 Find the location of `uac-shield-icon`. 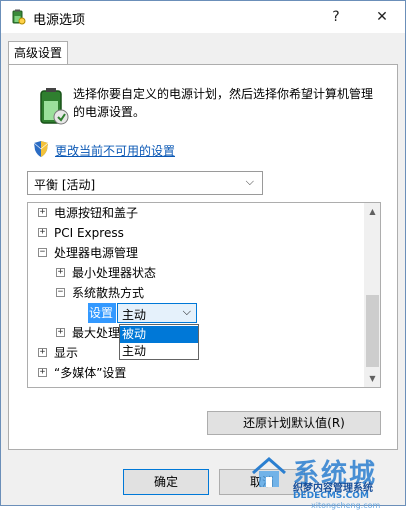

uac-shield-icon is located at coordinates (41, 149).